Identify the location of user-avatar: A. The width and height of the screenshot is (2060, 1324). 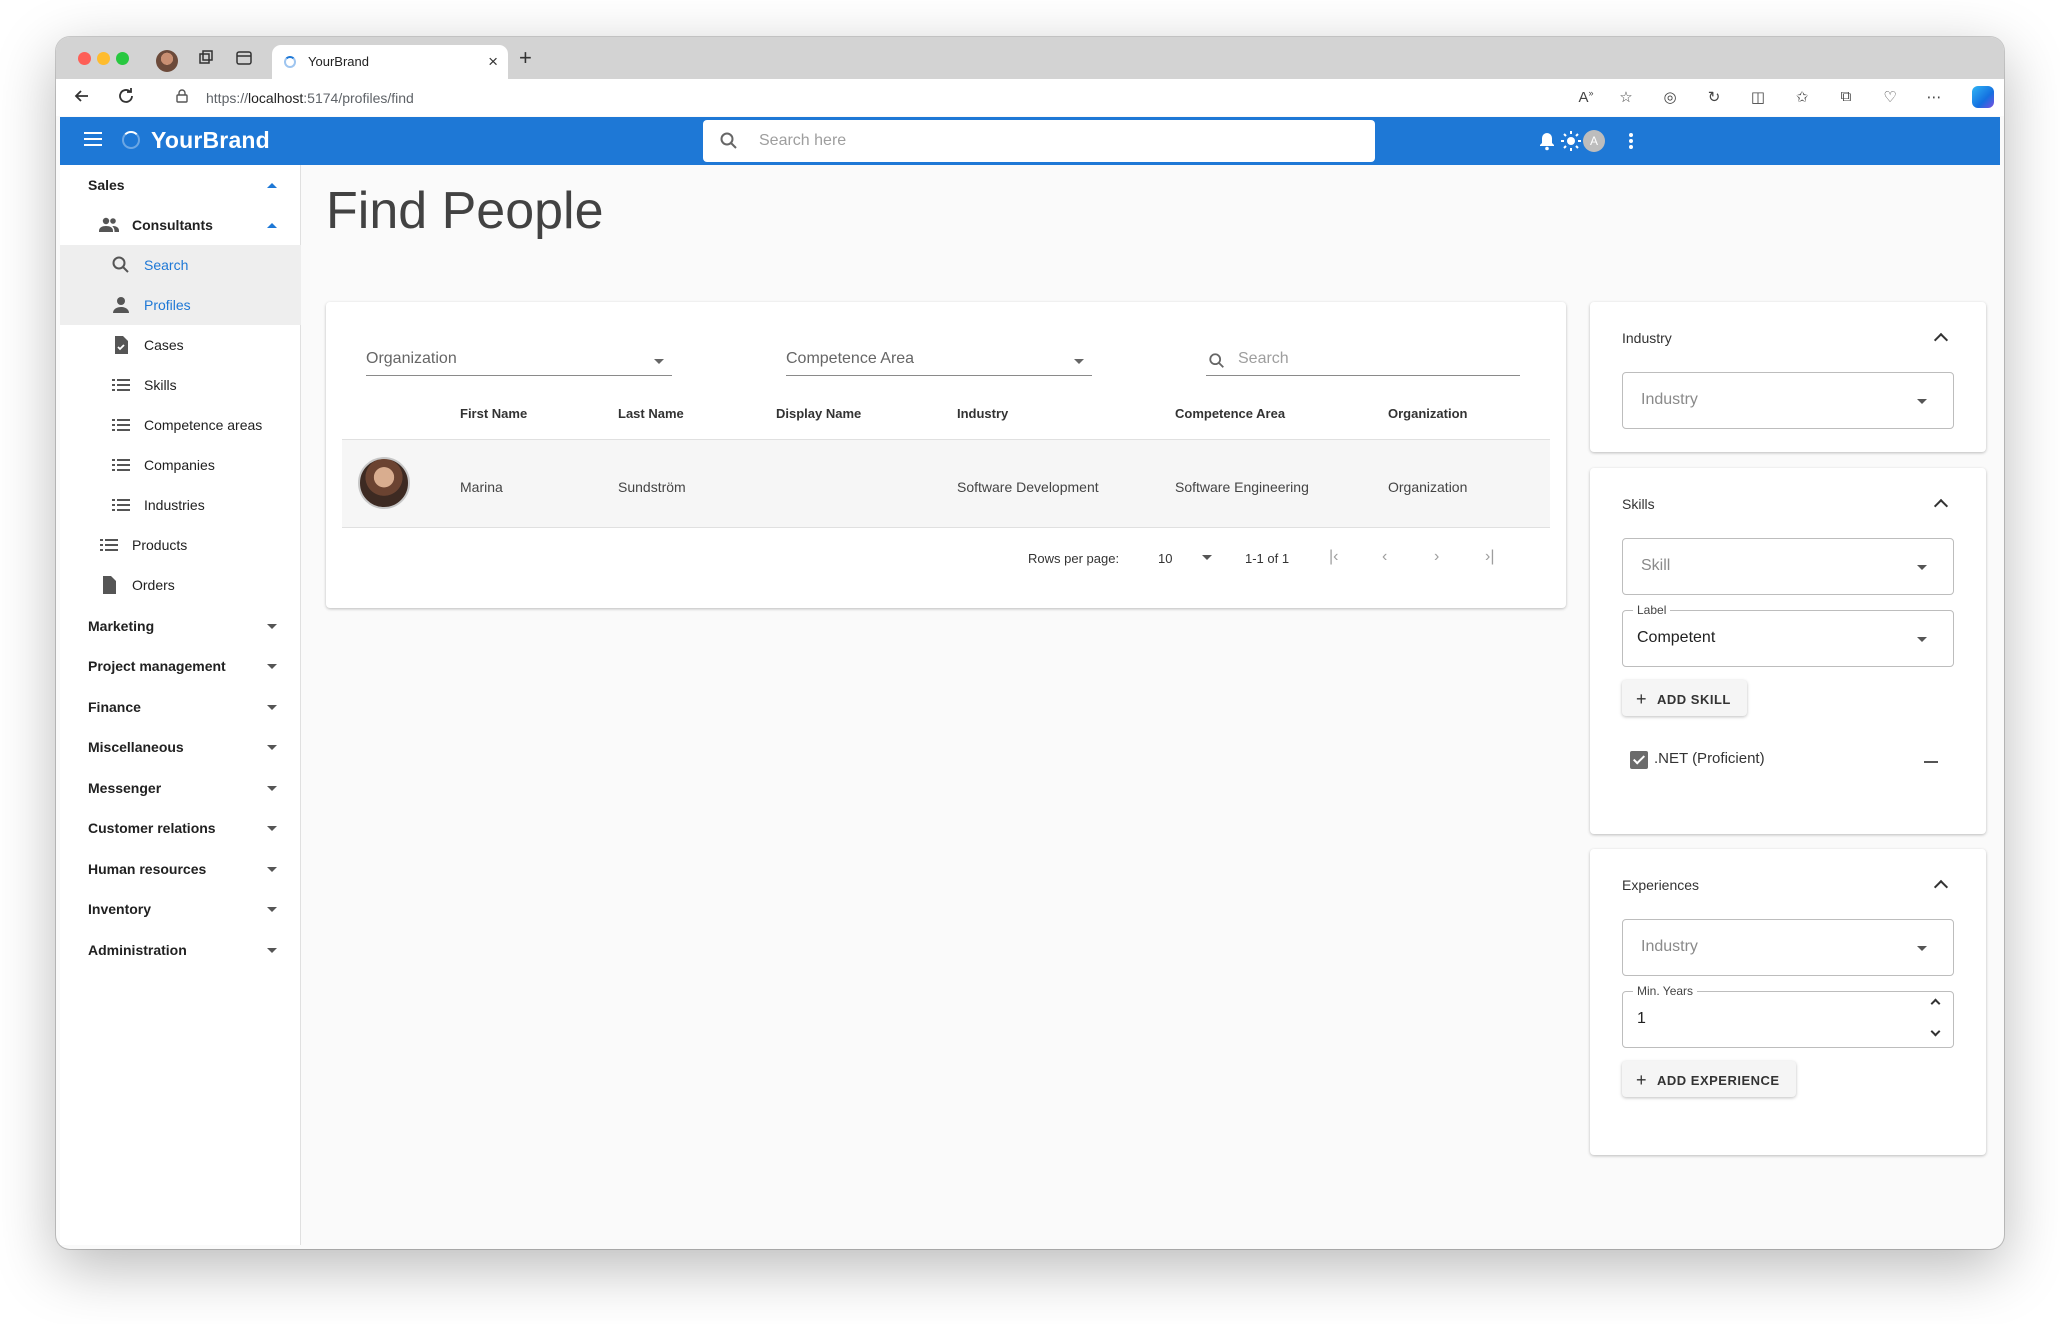
(1594, 141).